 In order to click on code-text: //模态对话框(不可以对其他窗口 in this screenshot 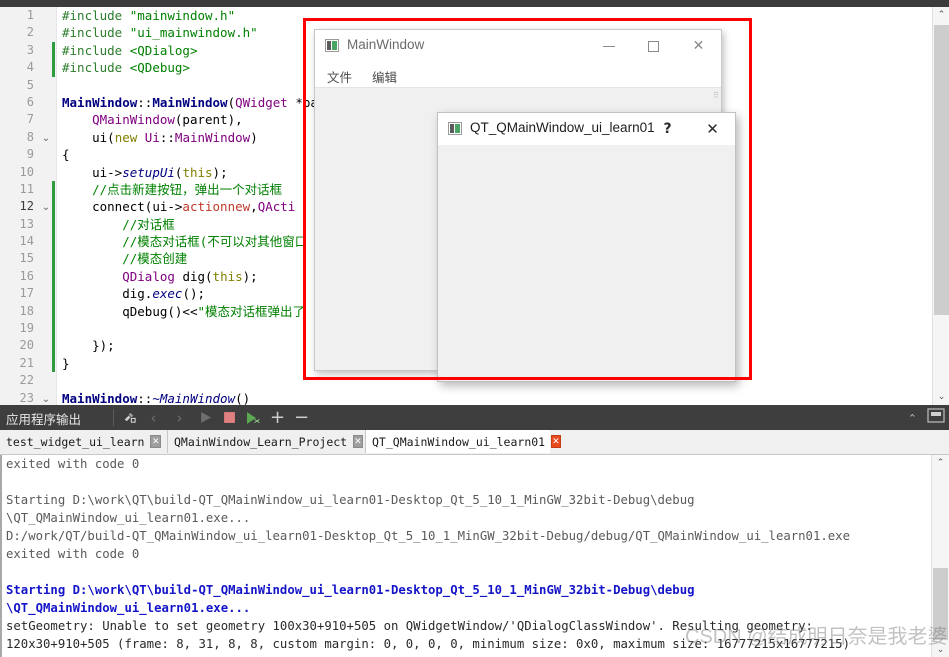, I will do `click(215, 242)`.